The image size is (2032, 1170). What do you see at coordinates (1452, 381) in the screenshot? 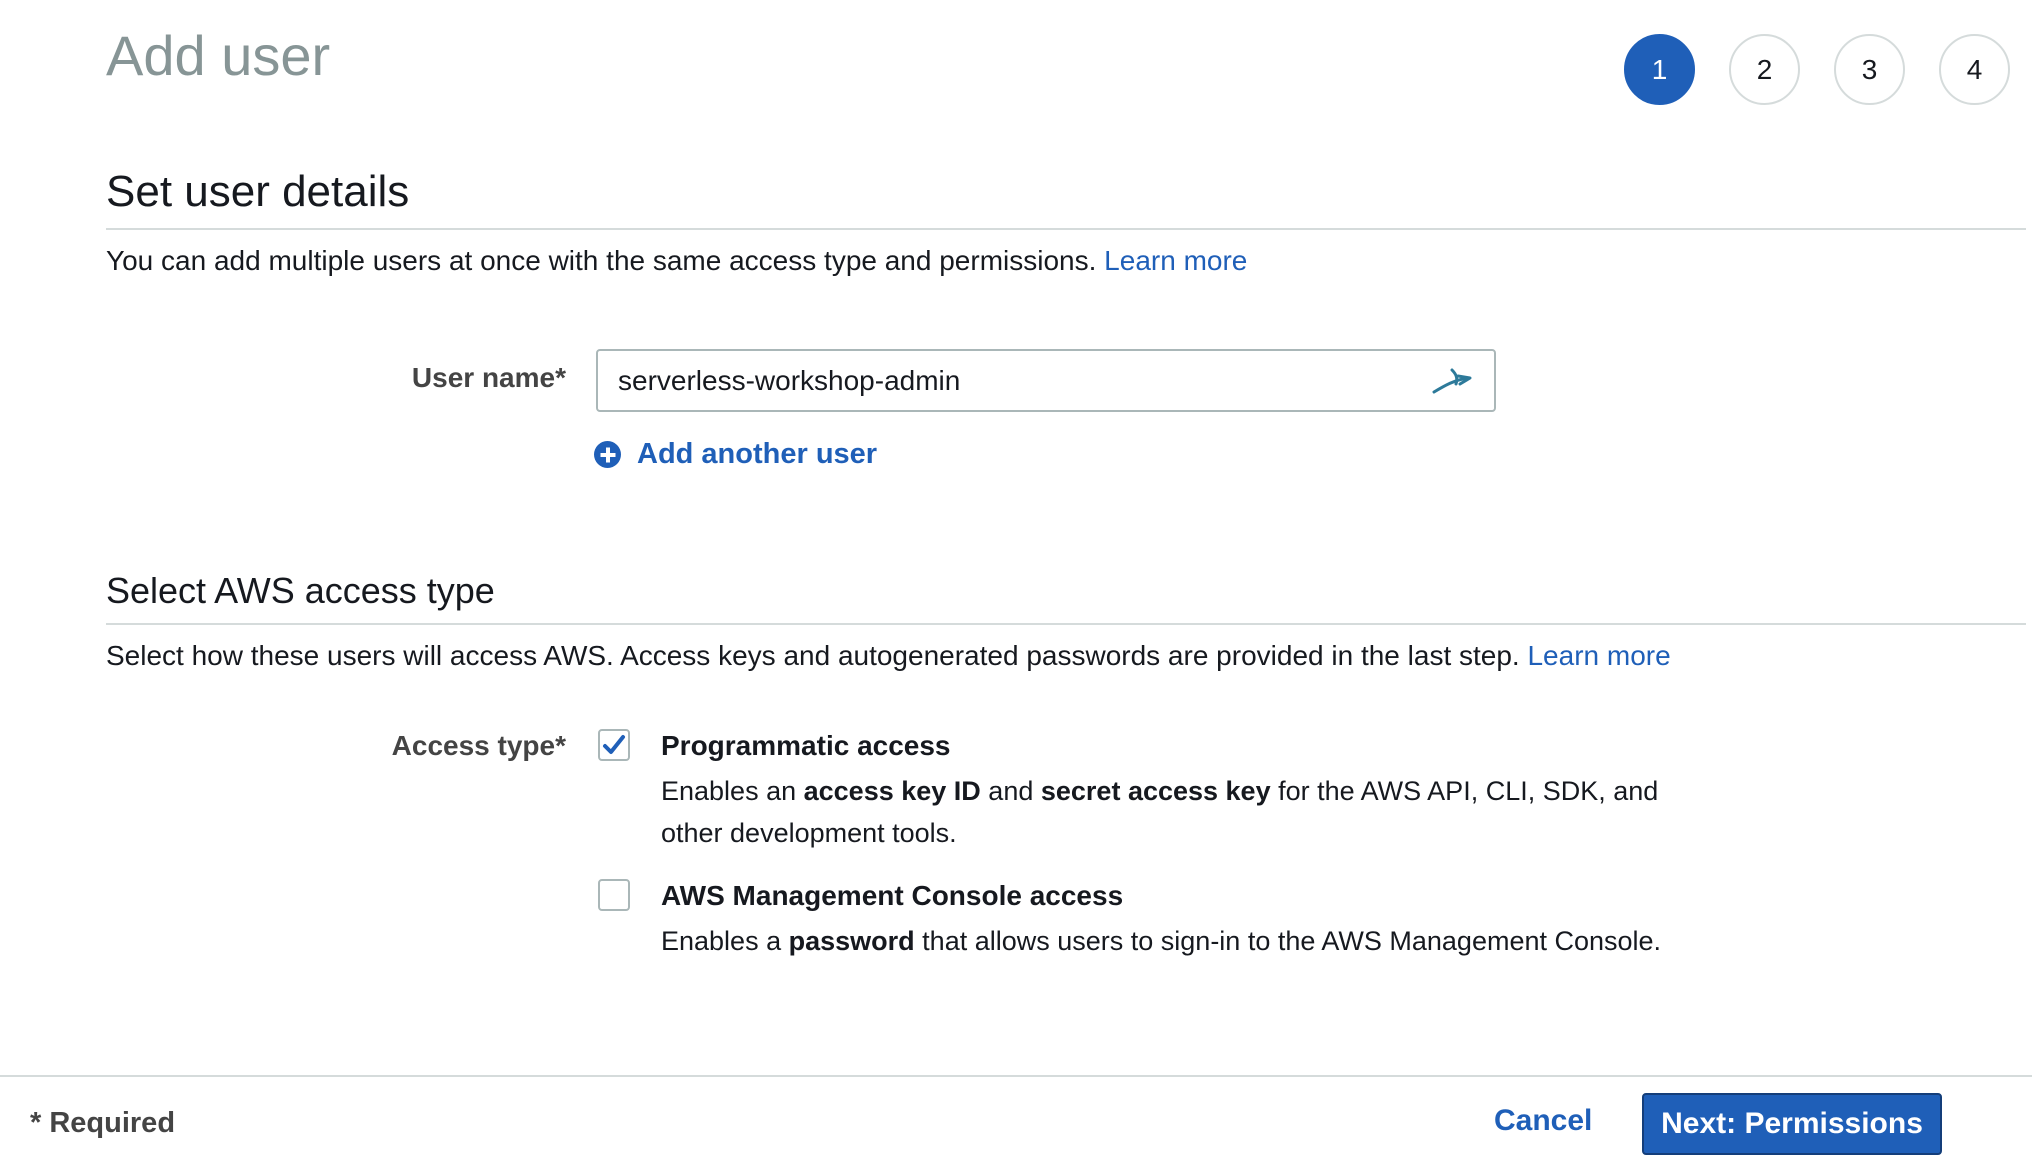
I see `password-manager-icon` at bounding box center [1452, 381].